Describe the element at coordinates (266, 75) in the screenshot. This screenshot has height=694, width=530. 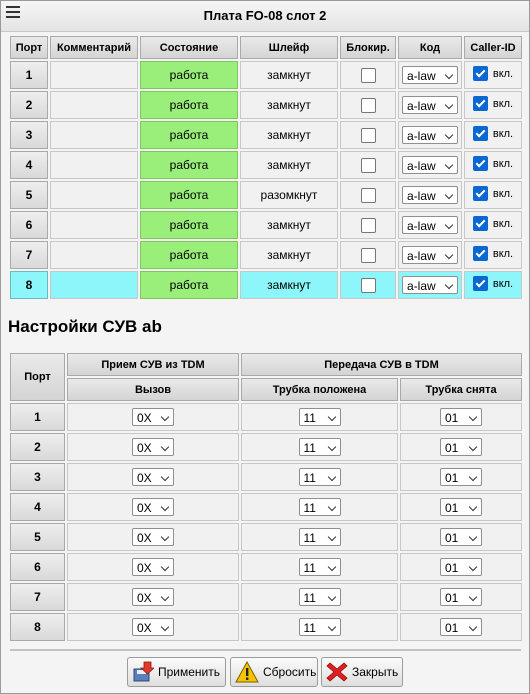
I see `ports-row: 1 работа замкнут a-law вкл.` at that location.